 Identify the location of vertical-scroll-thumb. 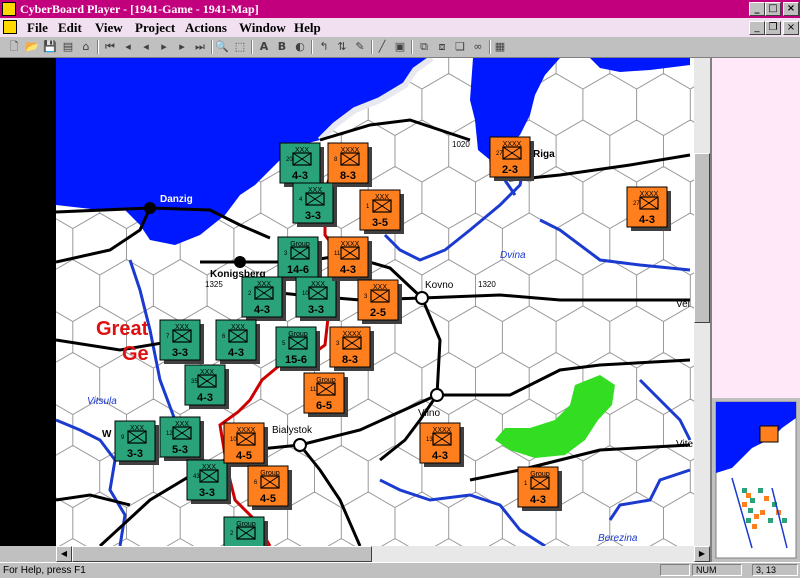
(702, 238).